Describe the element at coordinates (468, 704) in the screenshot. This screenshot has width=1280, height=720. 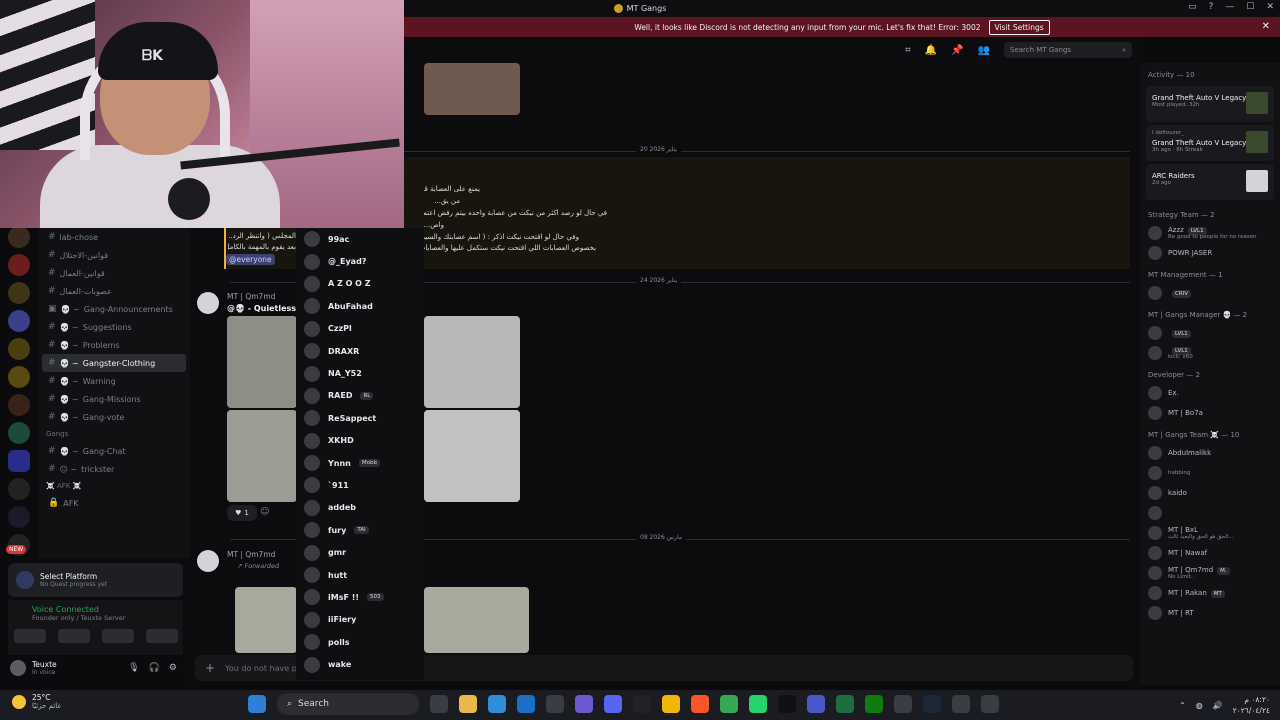
I see `file-explorer-icon` at that location.